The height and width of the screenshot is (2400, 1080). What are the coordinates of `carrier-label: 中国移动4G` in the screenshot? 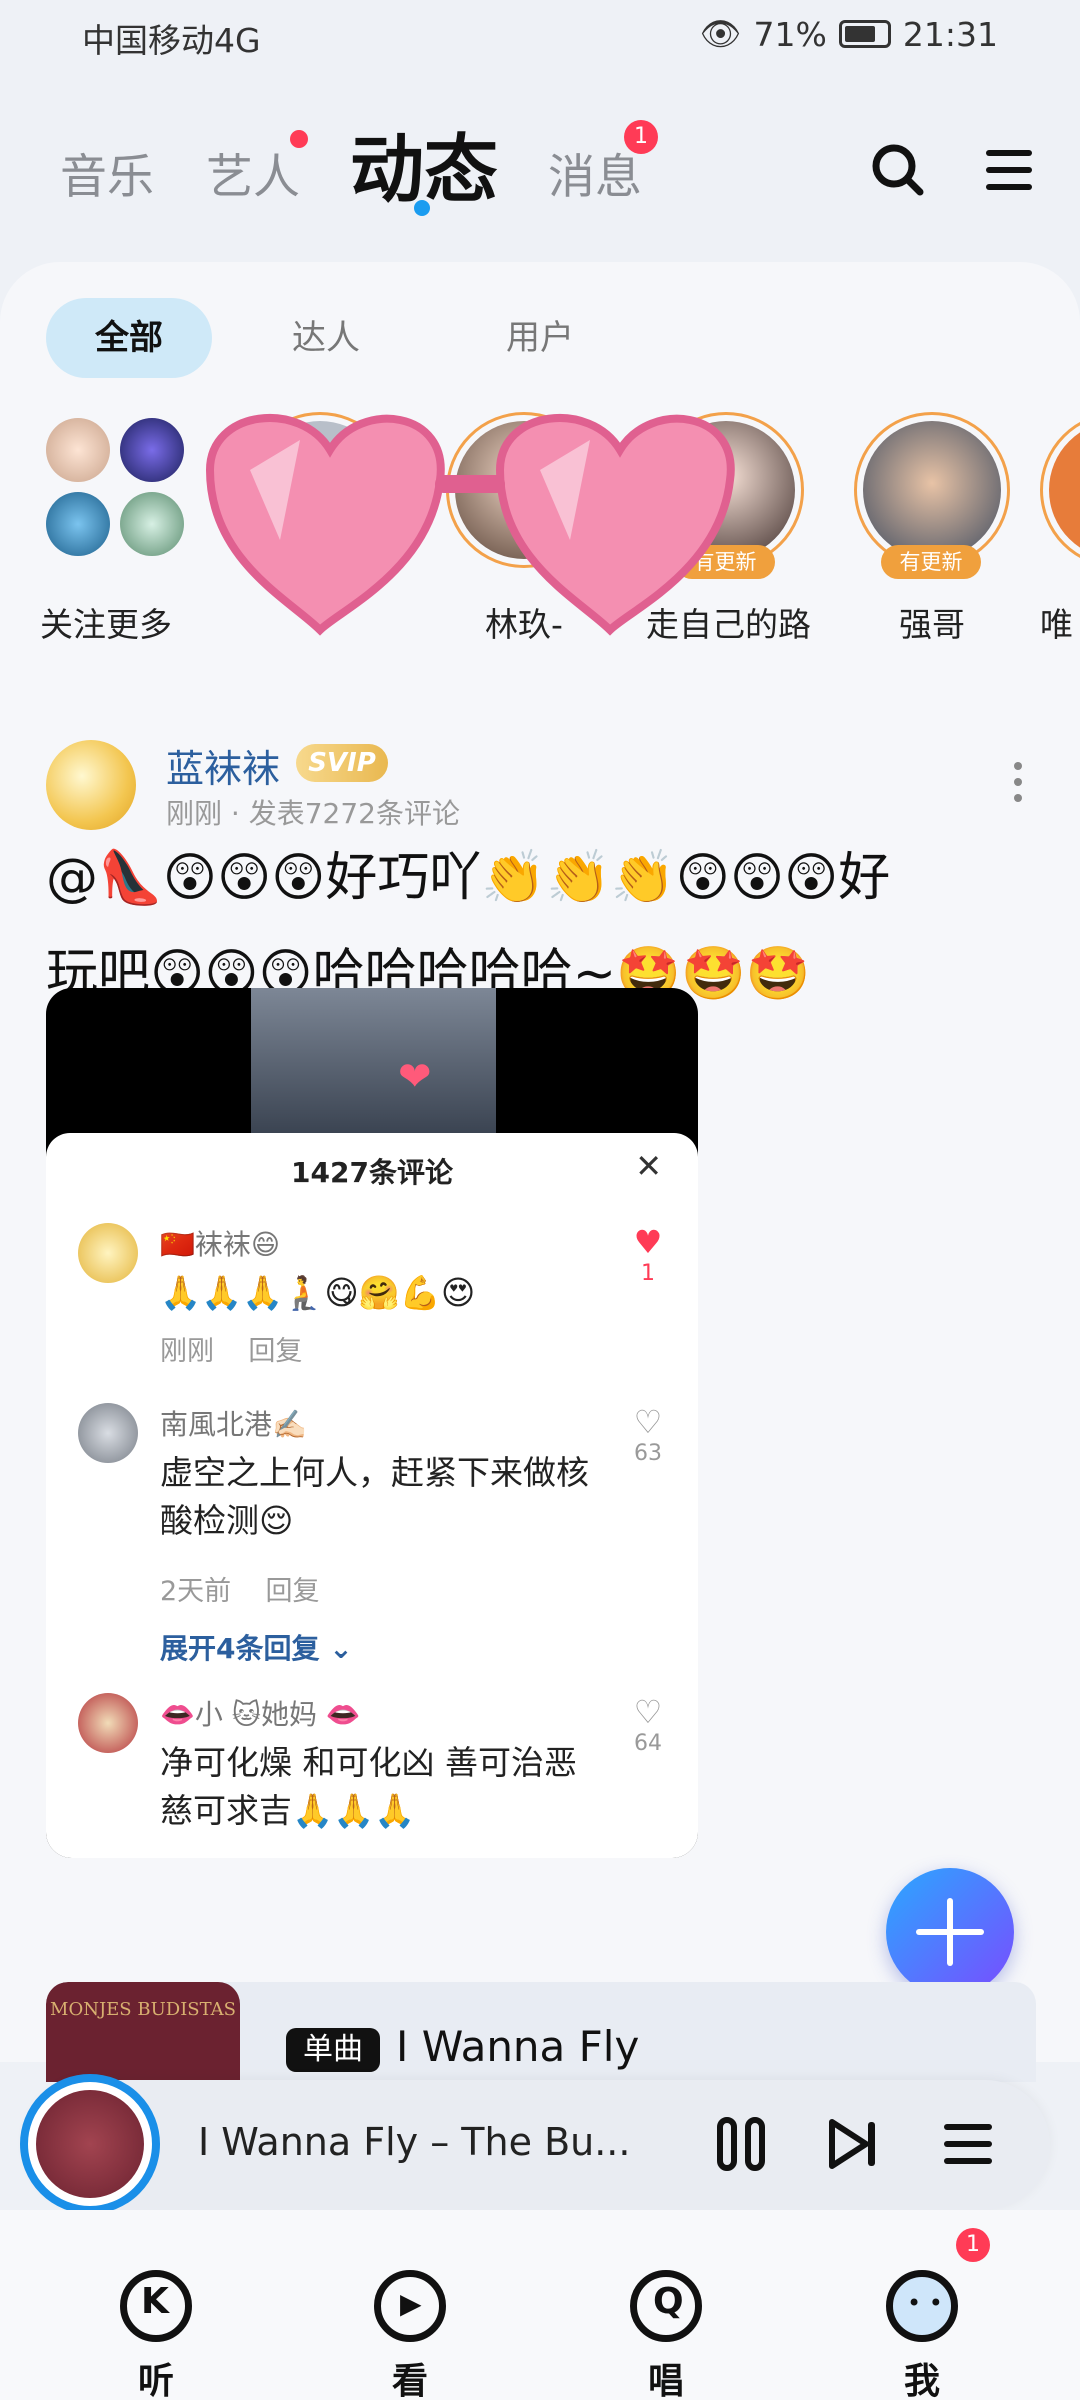 It's located at (171, 40).